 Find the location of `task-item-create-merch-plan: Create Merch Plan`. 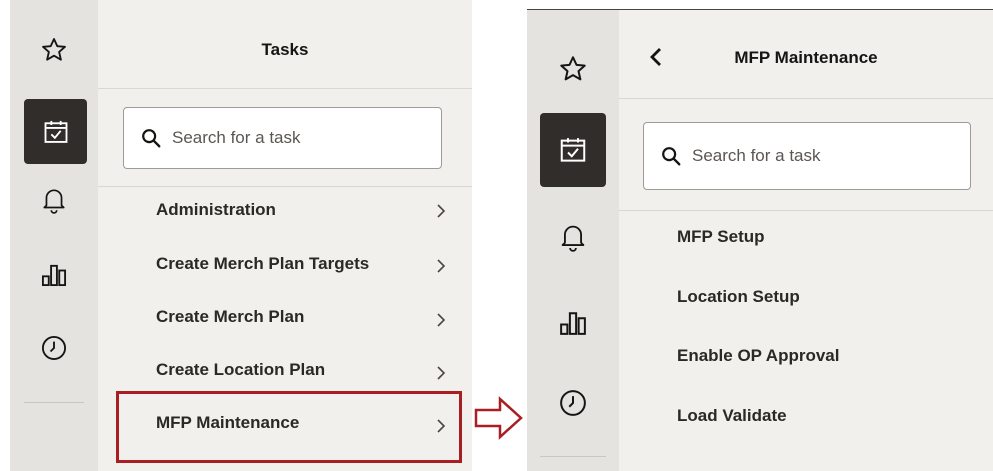

task-item-create-merch-plan: Create Merch Plan is located at coordinates (285, 317).